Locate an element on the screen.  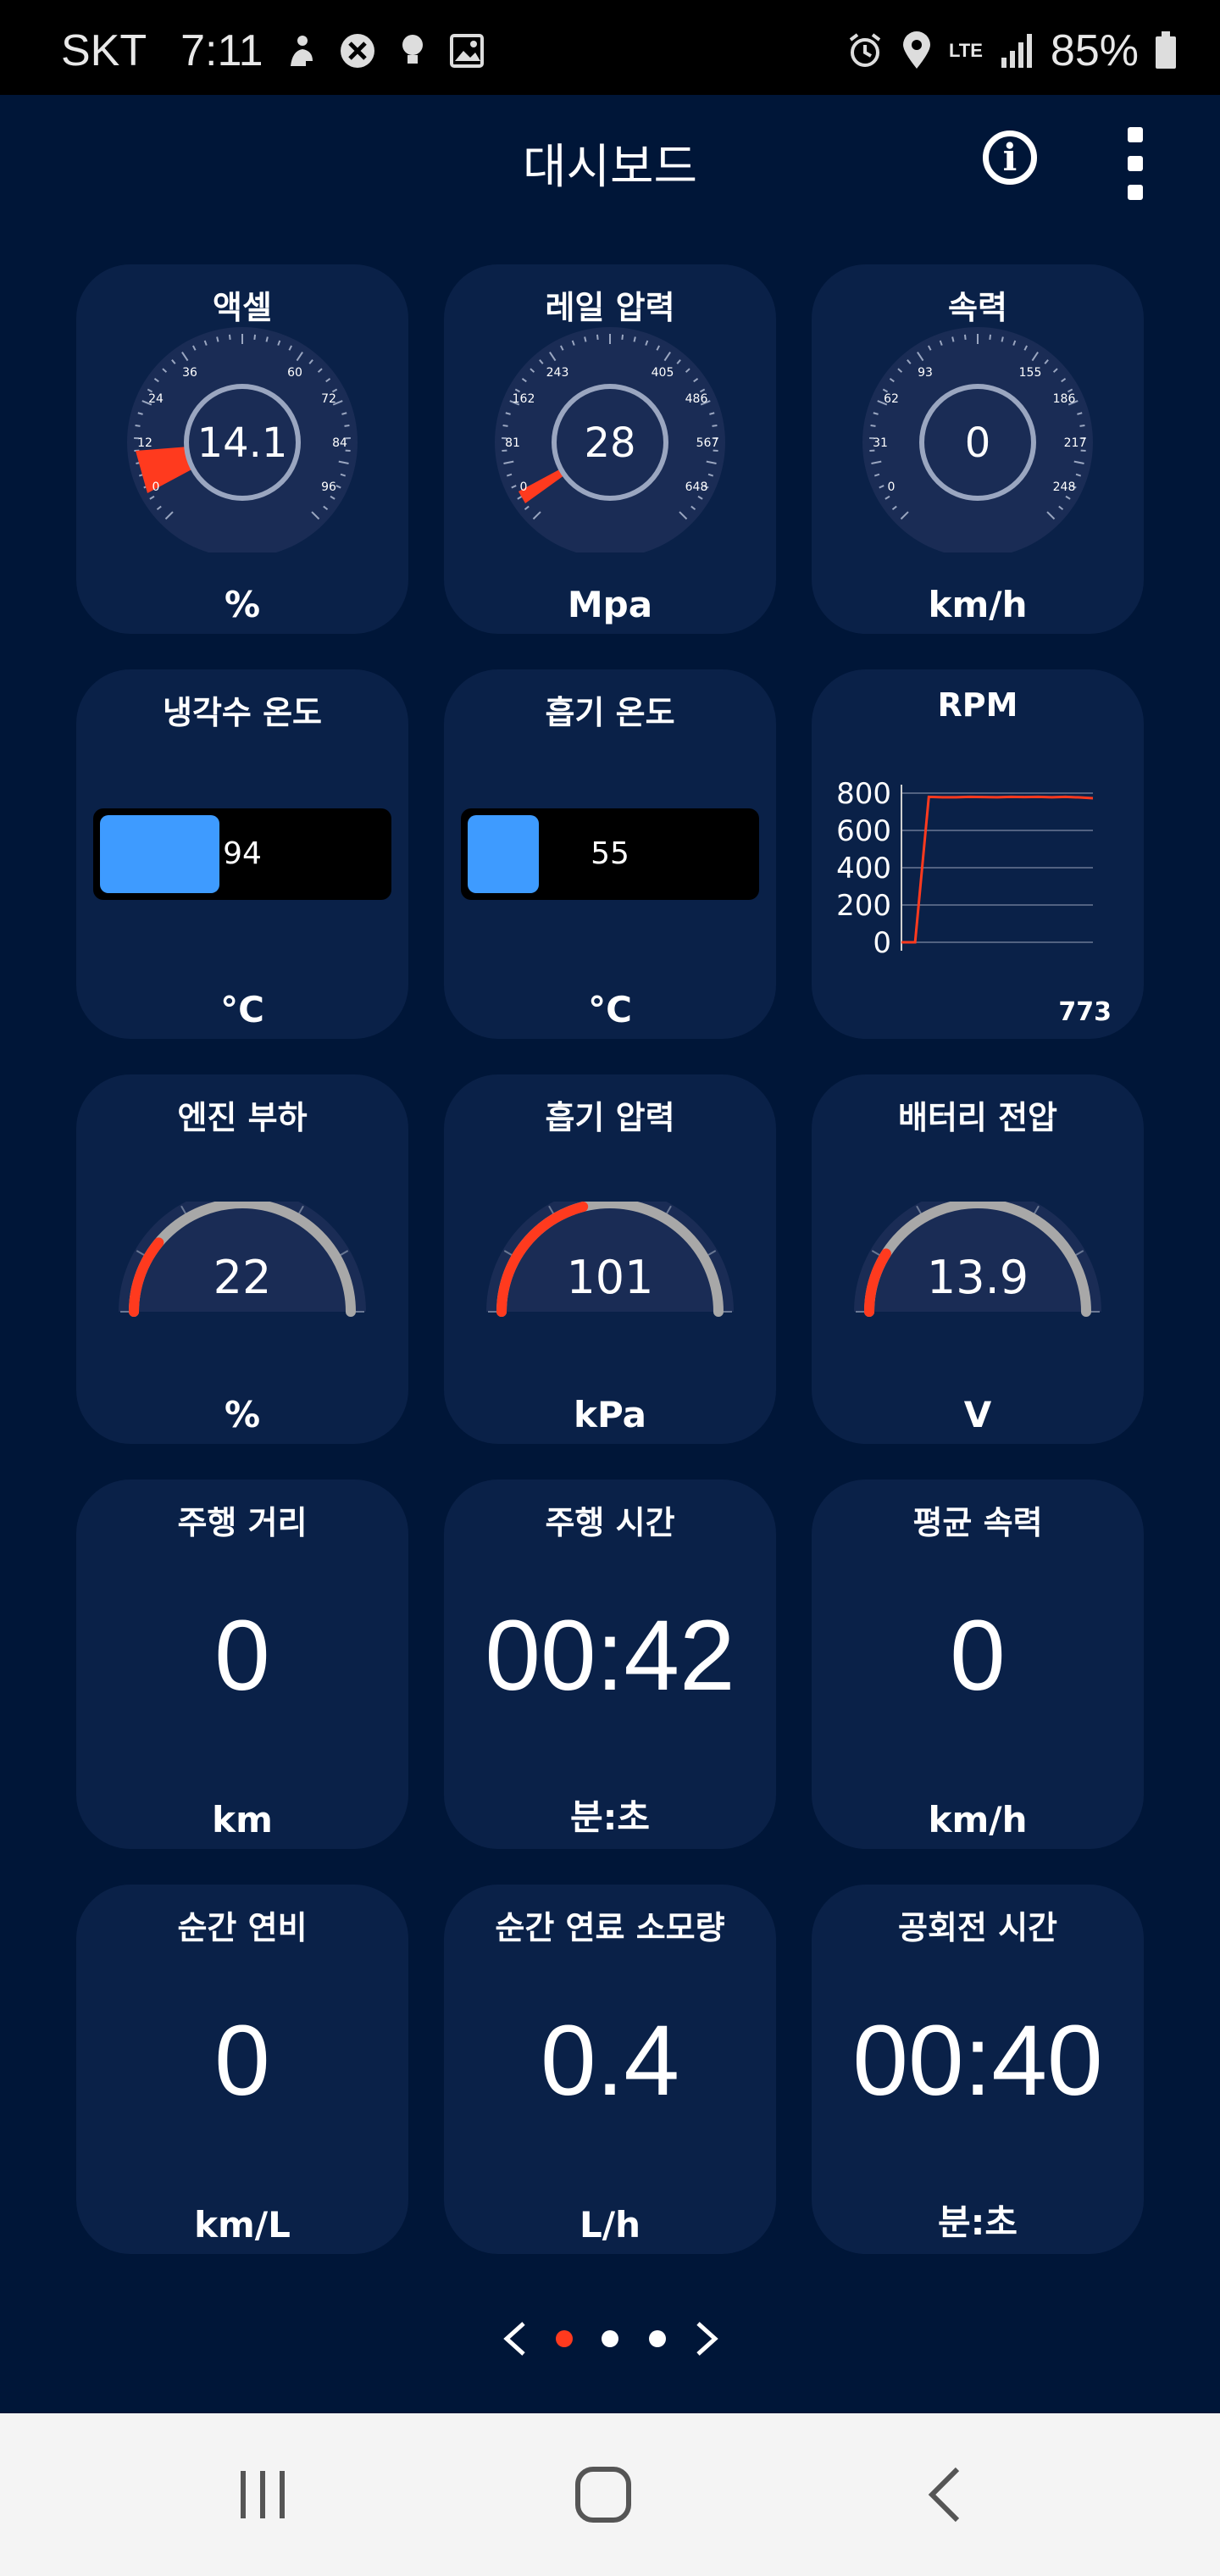
big-value: 0.4 is located at coordinates (610, 2061).